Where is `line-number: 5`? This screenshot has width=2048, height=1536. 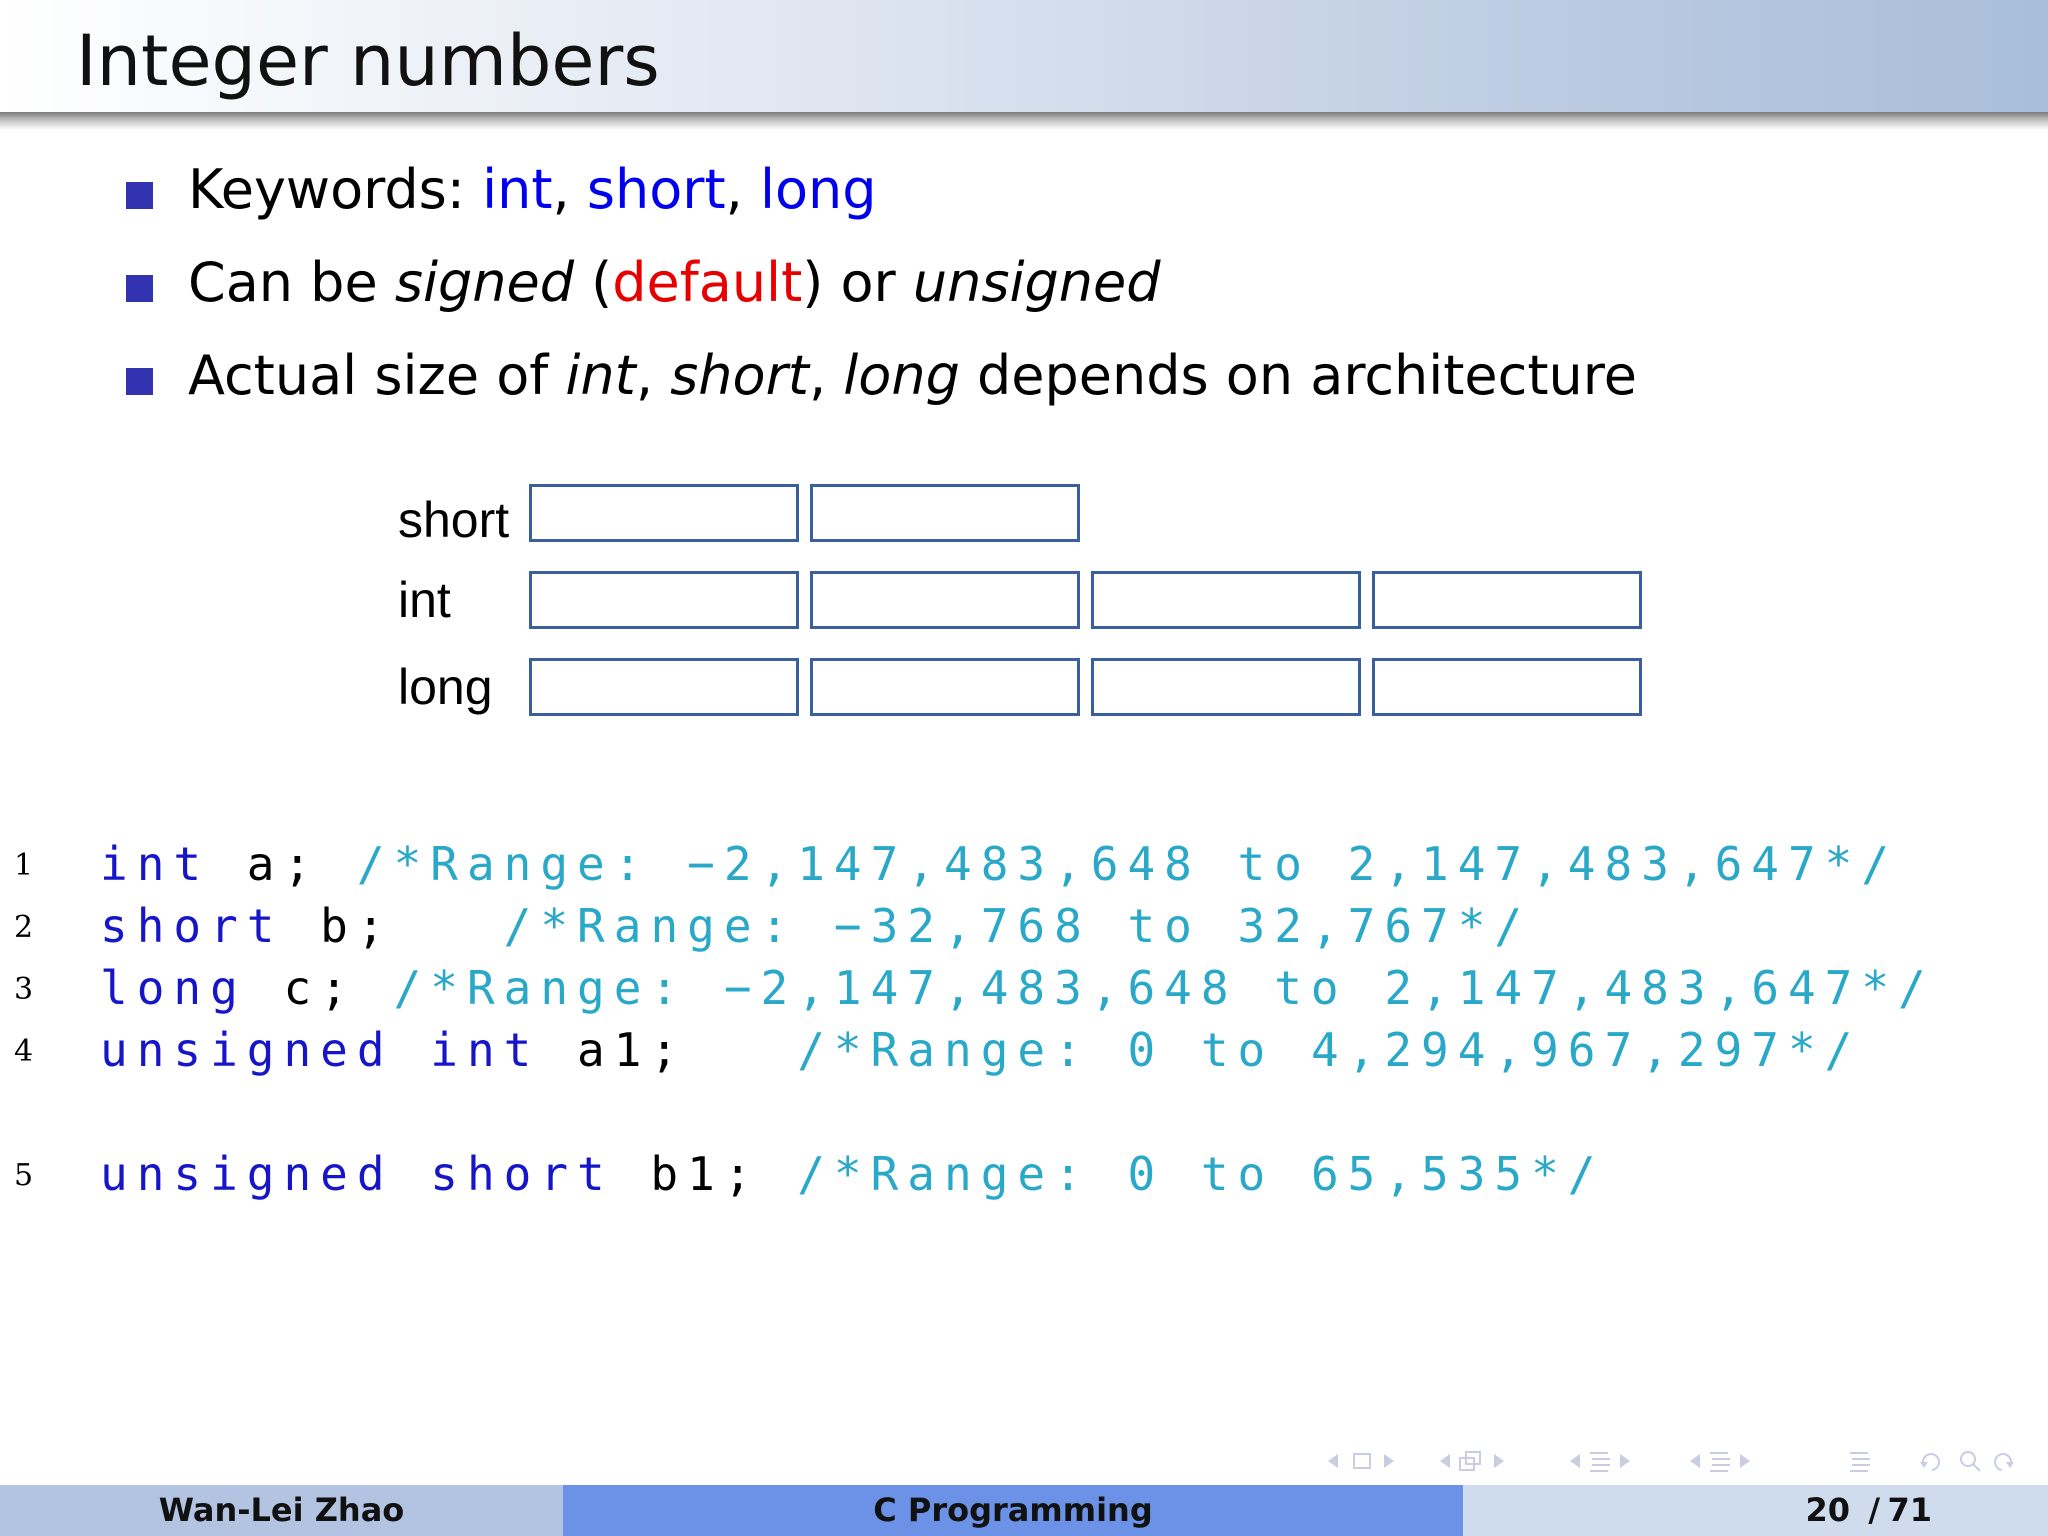 line-number: 5 is located at coordinates (24, 1175).